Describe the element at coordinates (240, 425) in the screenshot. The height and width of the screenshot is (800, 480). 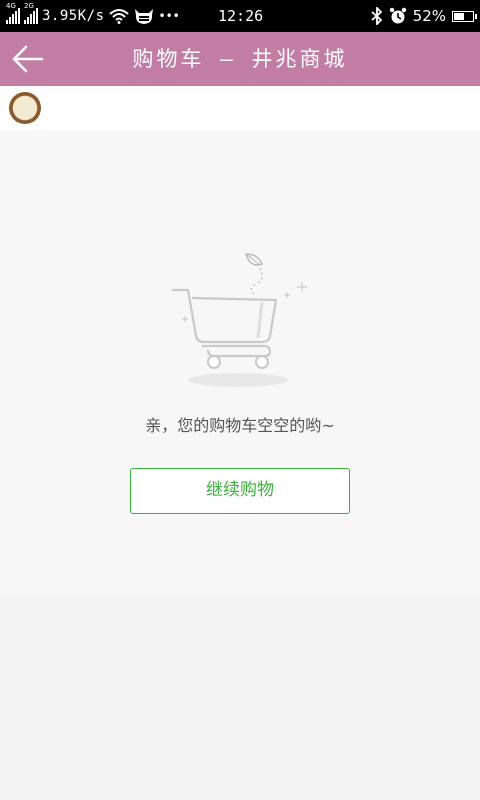
I see `empty-cart-message: 亲，您的购物车空空的哟~` at that location.